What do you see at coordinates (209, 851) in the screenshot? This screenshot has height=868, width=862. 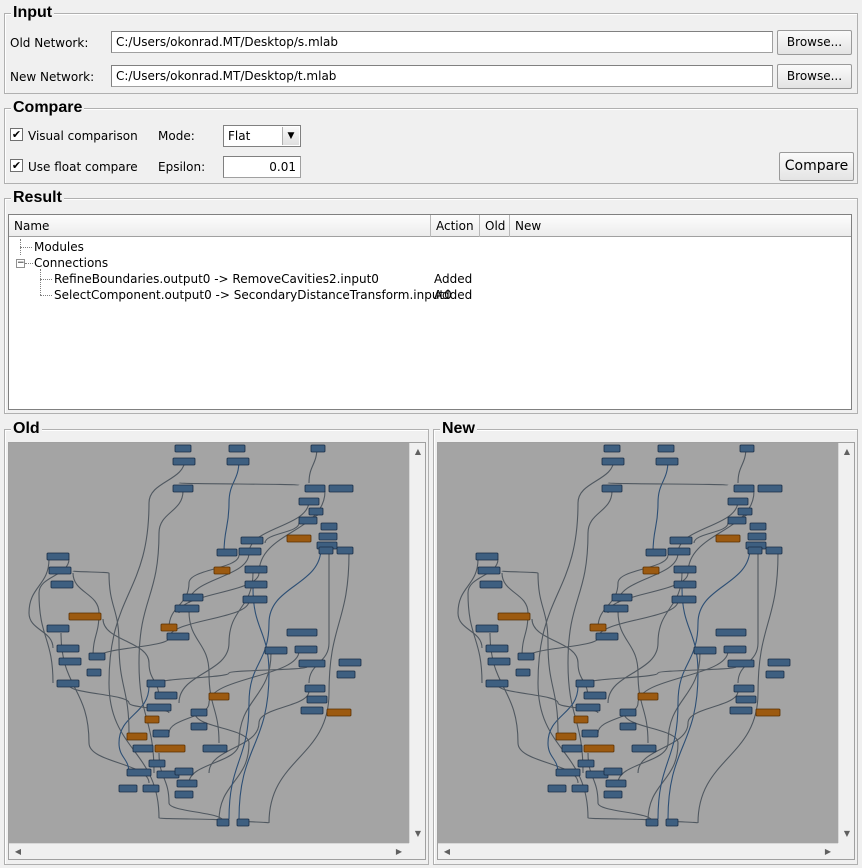 I see `old-horizontal-scrollbar: ◀ ▶` at bounding box center [209, 851].